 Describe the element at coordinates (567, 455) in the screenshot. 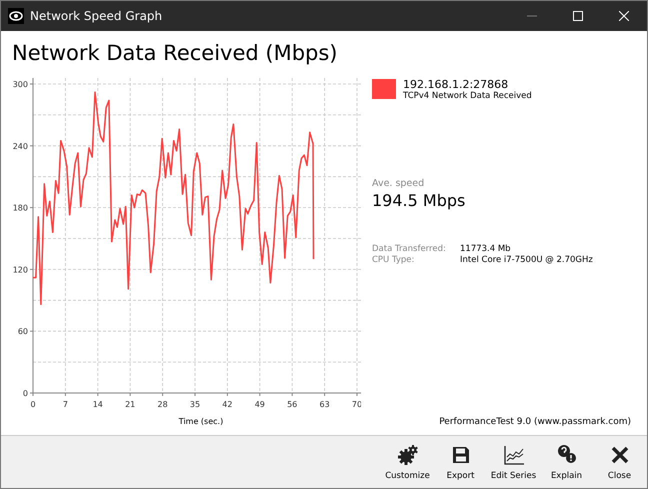

I see `help-bubbles-icon` at that location.